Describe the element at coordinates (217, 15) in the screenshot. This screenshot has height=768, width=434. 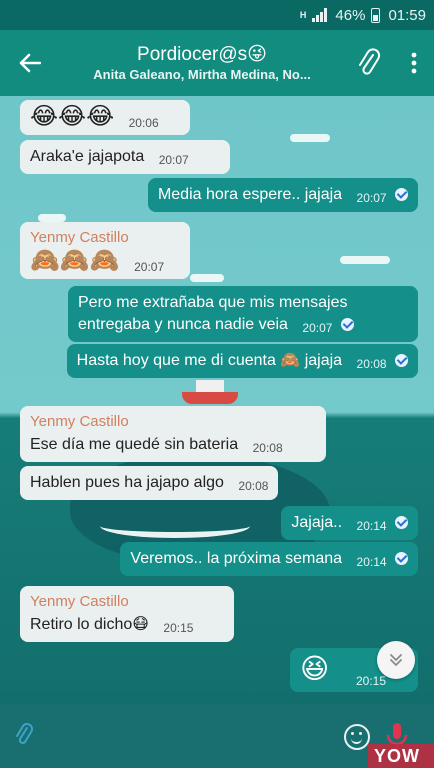
I see `status-bar: H 46% 01:59` at that location.